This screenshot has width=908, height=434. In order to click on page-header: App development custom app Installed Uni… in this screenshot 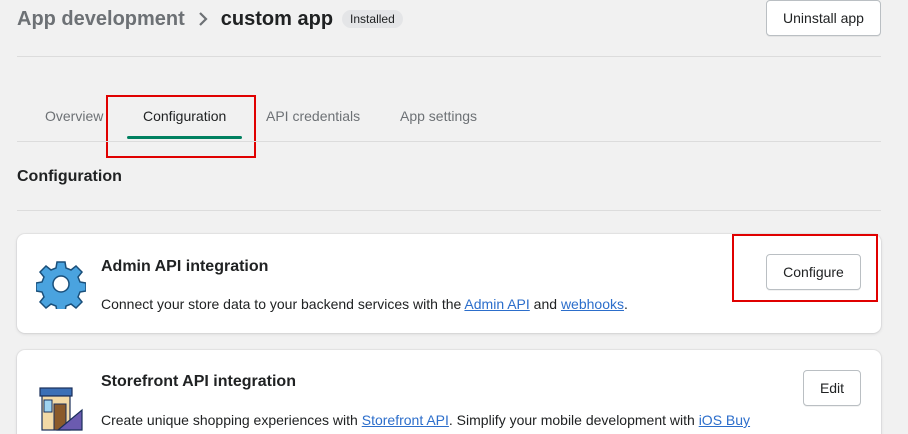, I will do `click(454, 28)`.